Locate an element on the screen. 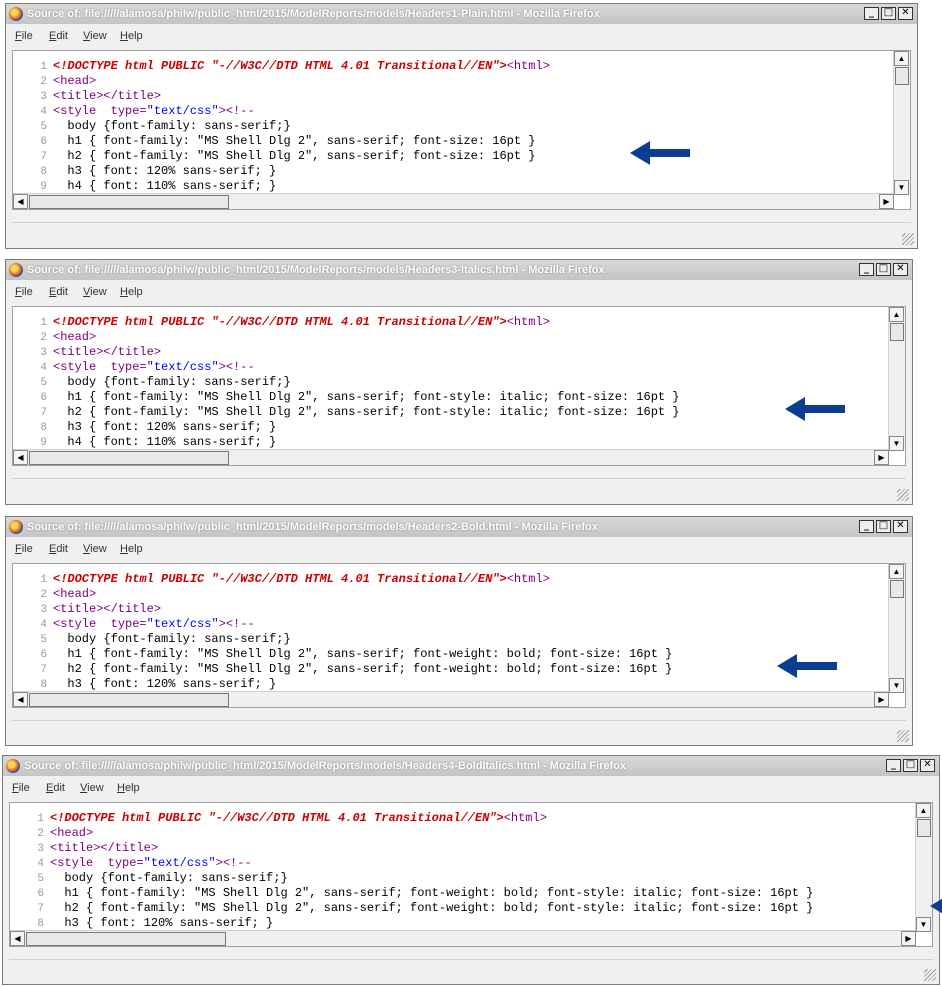 This screenshot has height=987, width=942. line-number: 3 is located at coordinates (43, 353).